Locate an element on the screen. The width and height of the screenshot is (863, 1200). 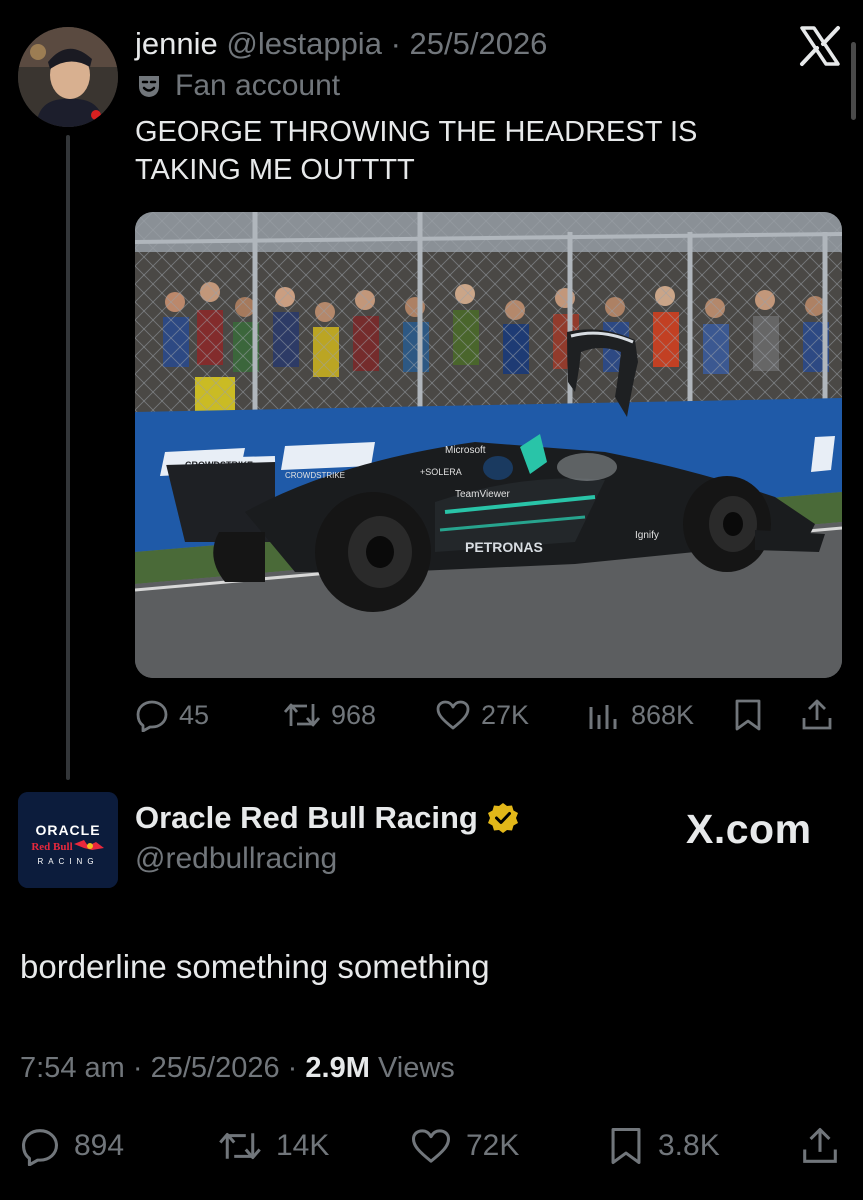
quoted-share-button is located at coordinates (817, 715).